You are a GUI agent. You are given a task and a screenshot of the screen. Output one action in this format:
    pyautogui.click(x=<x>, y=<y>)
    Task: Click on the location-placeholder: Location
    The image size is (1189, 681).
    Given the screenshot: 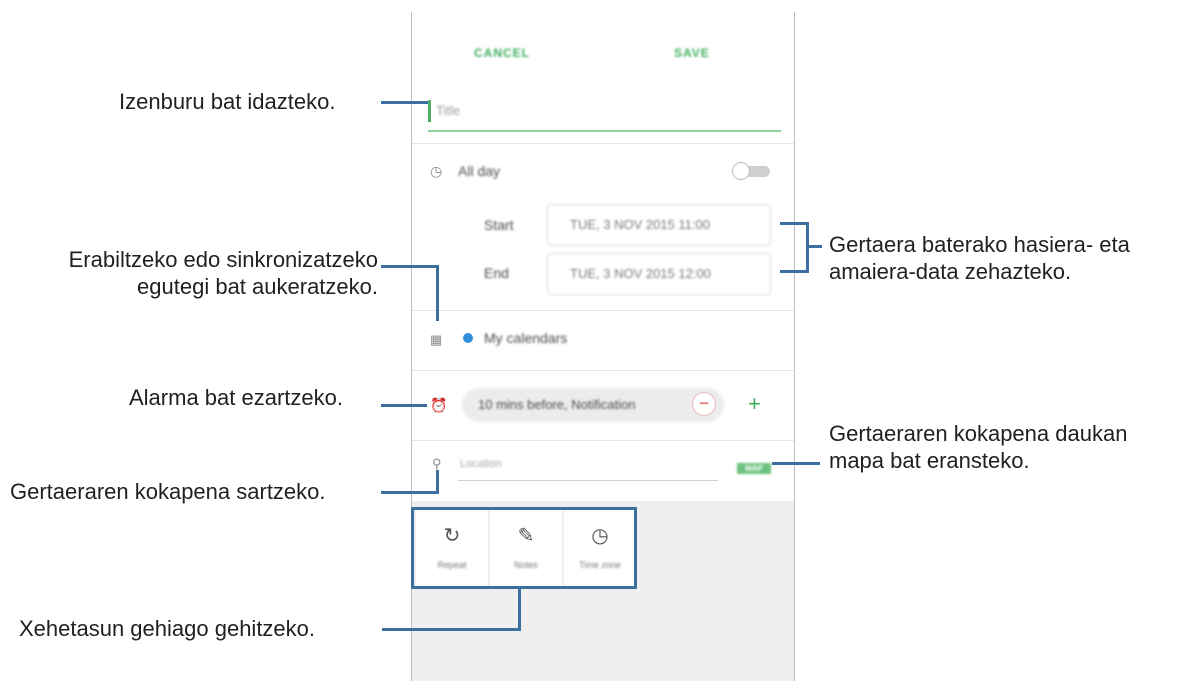 What is the action you would take?
    pyautogui.click(x=481, y=464)
    